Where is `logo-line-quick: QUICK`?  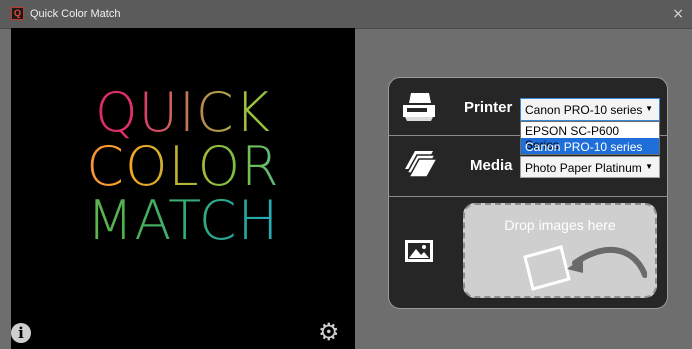
logo-line-quick: QUICK is located at coordinates (183, 113).